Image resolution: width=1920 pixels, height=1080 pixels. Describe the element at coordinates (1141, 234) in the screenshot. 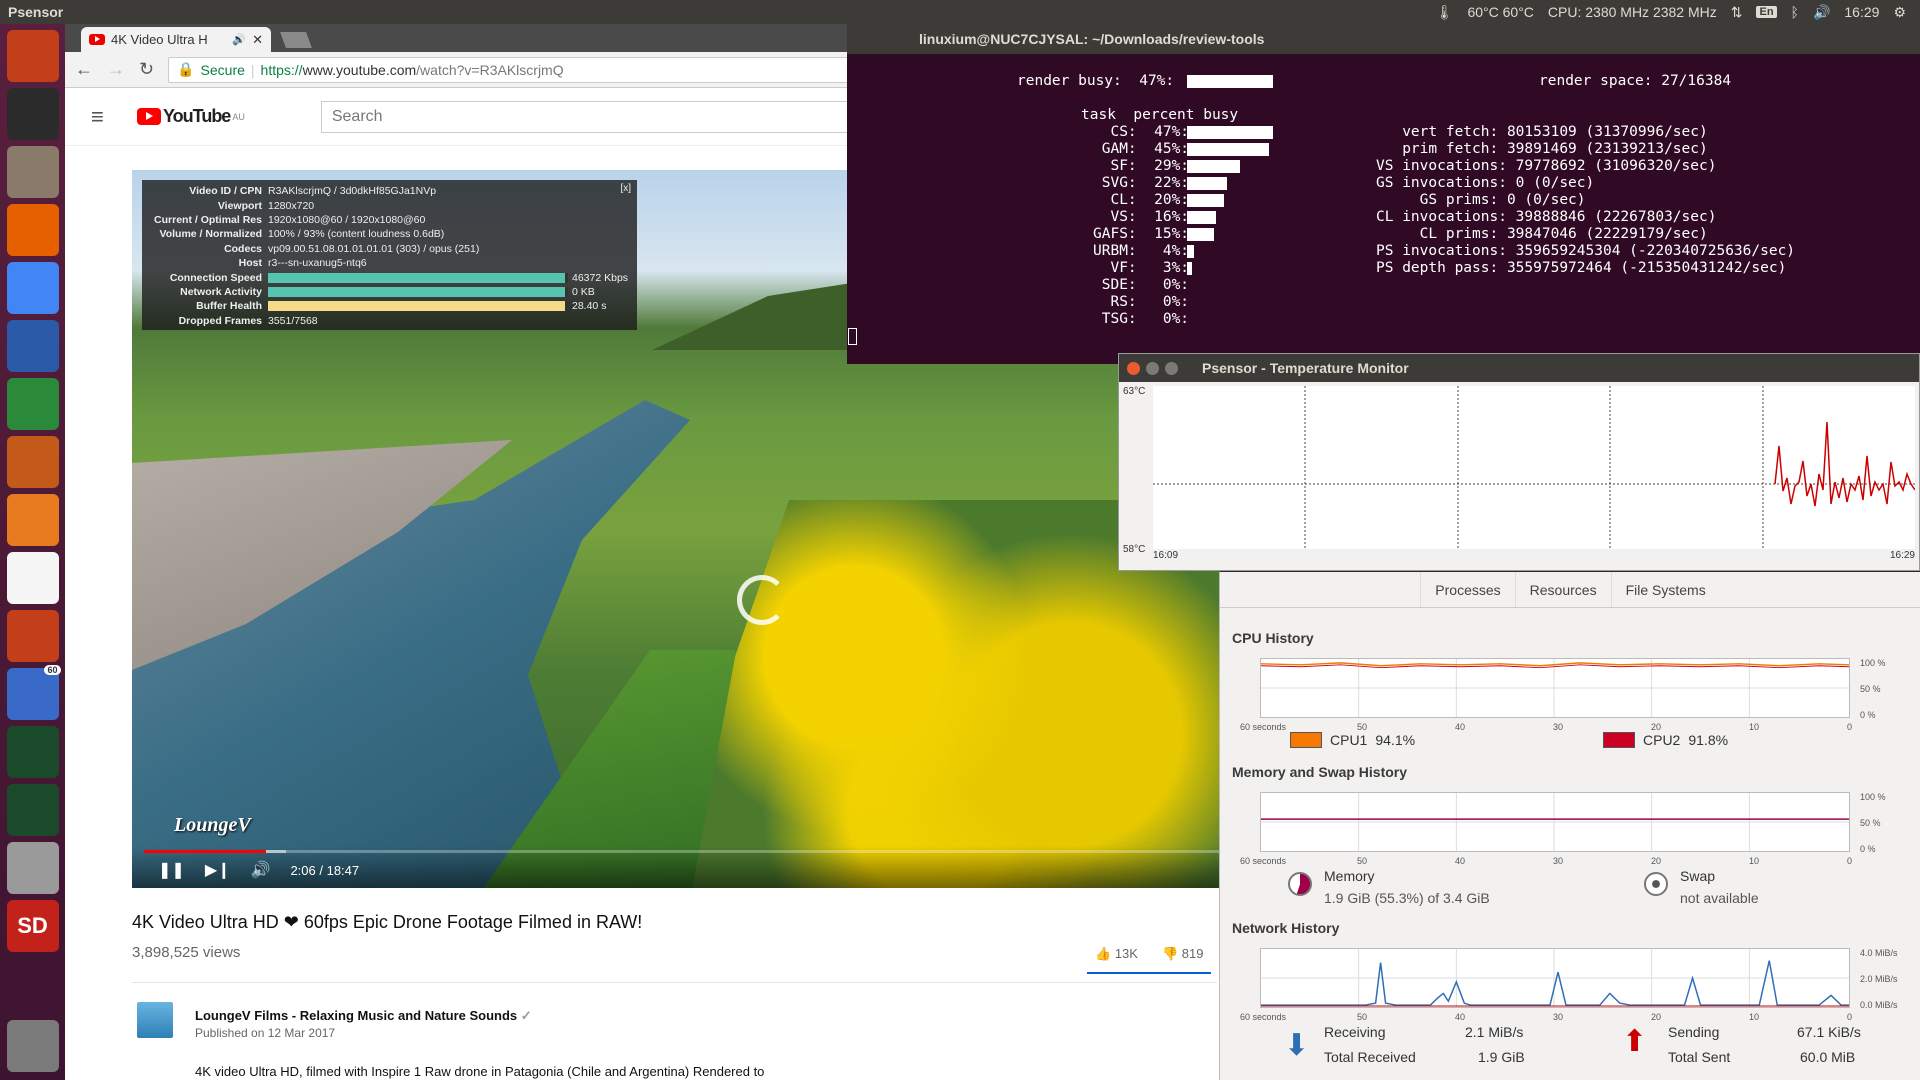

I see `task-row: GAFS: 15%:` at that location.